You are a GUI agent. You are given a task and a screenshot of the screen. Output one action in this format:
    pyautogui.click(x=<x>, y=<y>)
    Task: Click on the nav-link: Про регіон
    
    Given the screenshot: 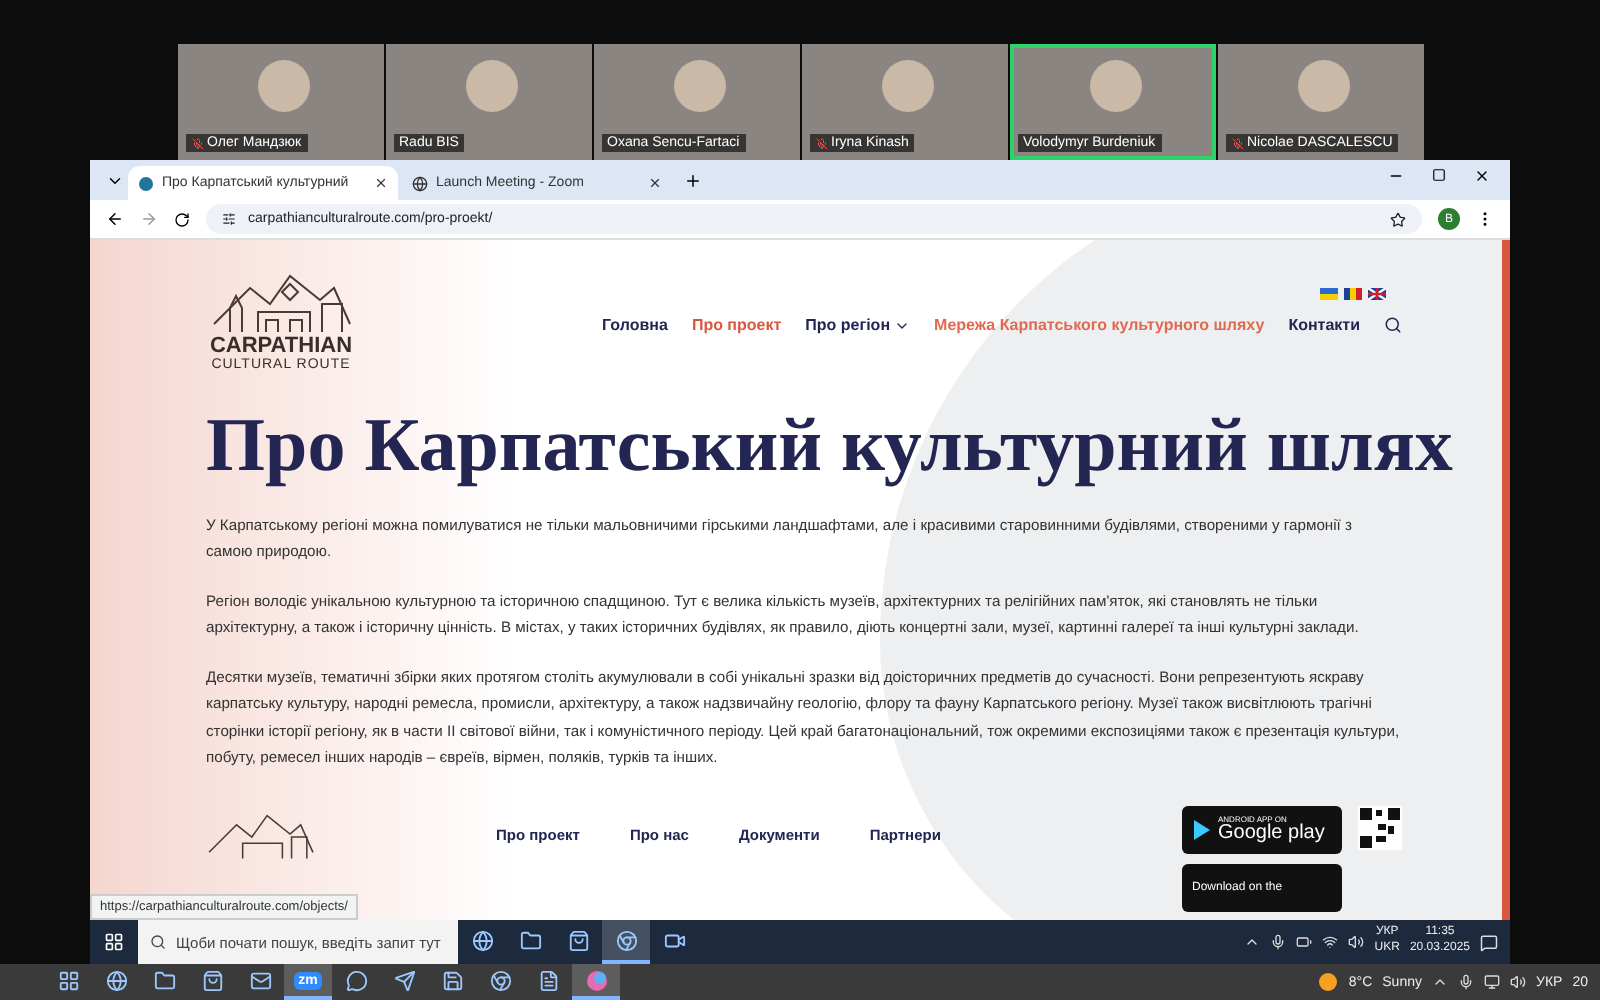 What is the action you would take?
    pyautogui.click(x=858, y=325)
    